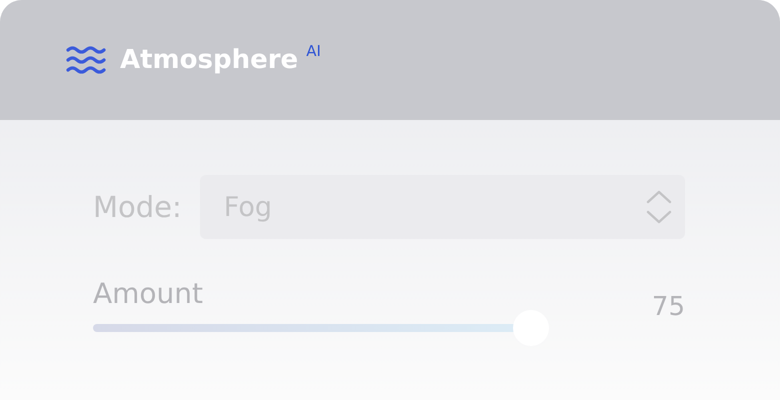  I want to click on ai-label: AI, so click(313, 51).